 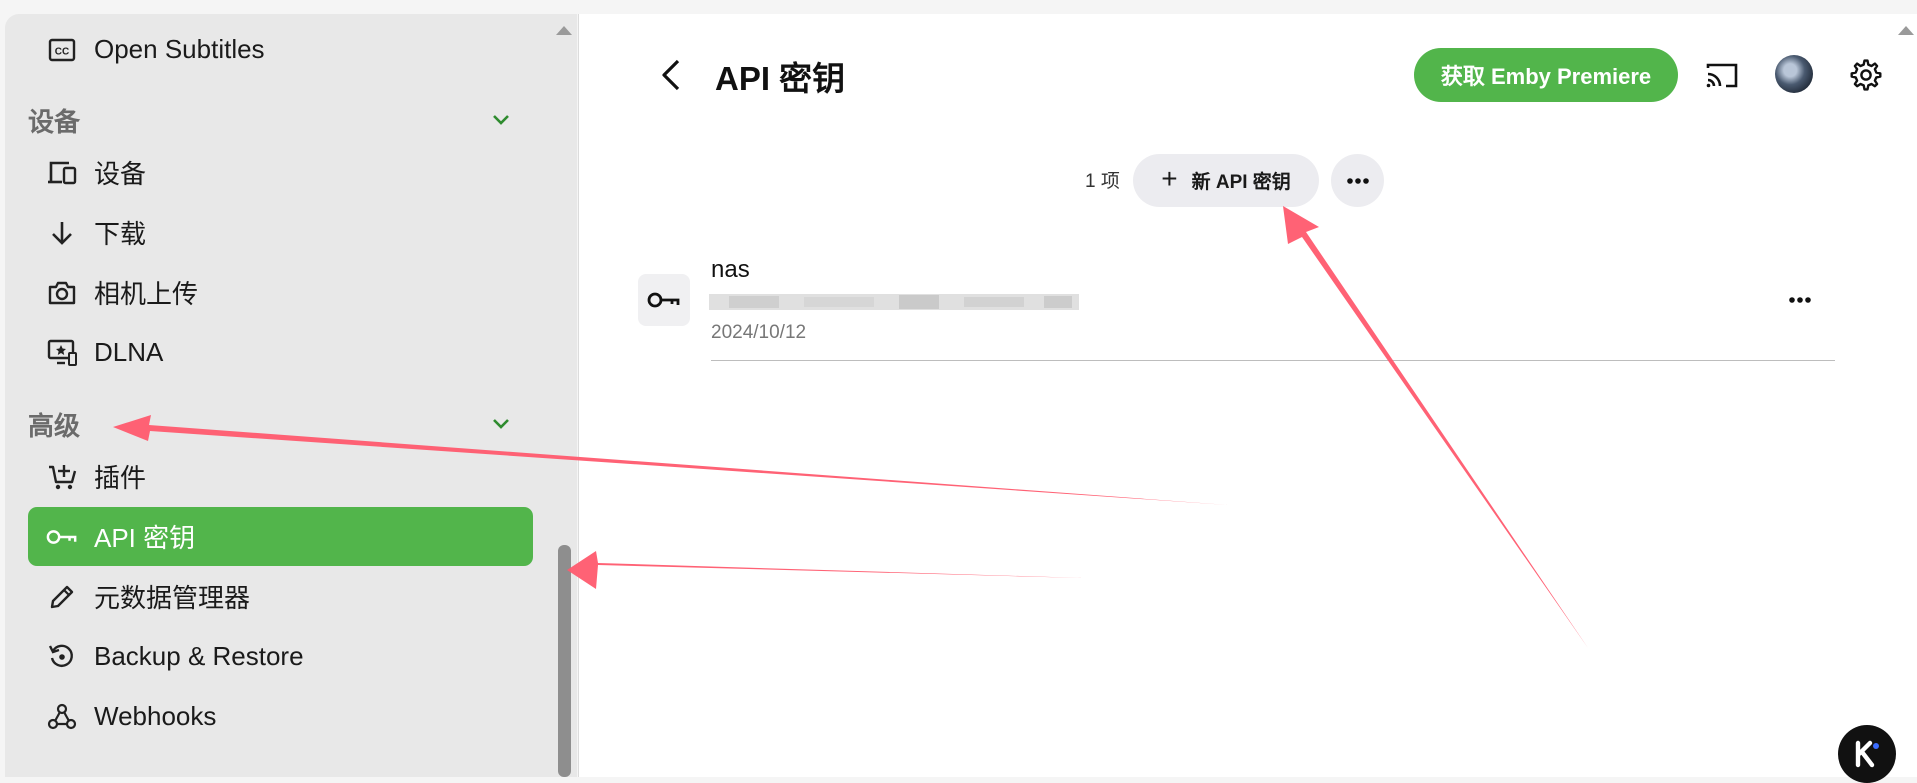 What do you see at coordinates (280, 172) in the screenshot?
I see `sidebar-item-devices: 设备` at bounding box center [280, 172].